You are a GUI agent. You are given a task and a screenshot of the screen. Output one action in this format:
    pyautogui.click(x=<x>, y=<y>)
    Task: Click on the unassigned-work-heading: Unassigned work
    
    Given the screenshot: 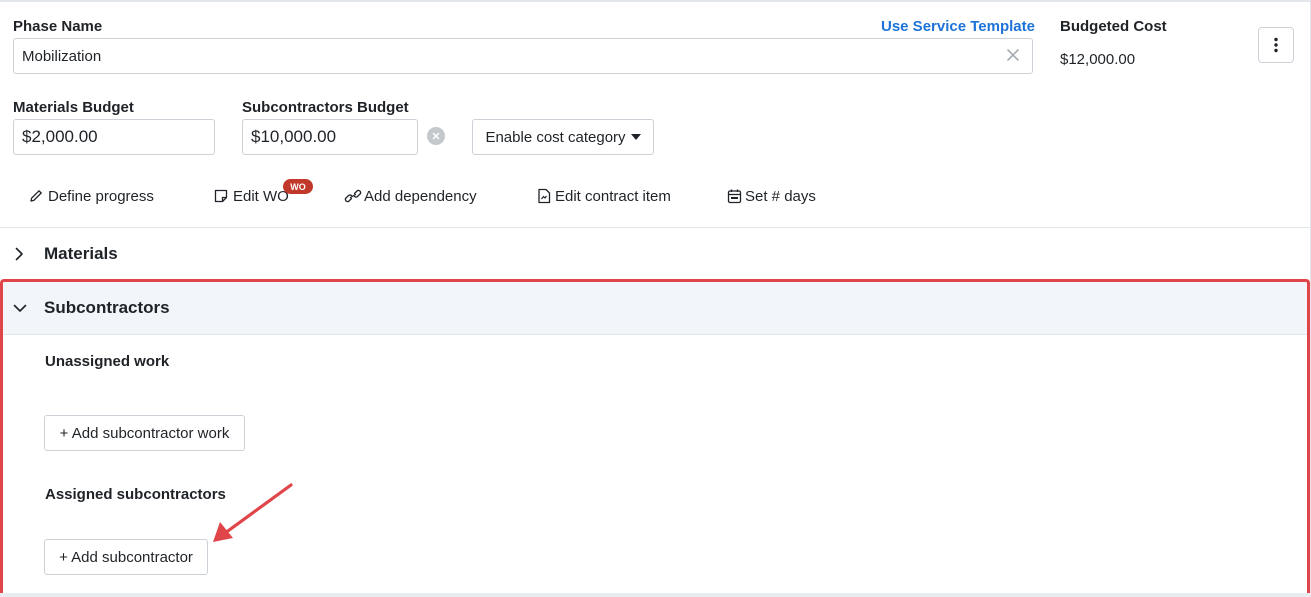 What is the action you would take?
    pyautogui.click(x=107, y=361)
    